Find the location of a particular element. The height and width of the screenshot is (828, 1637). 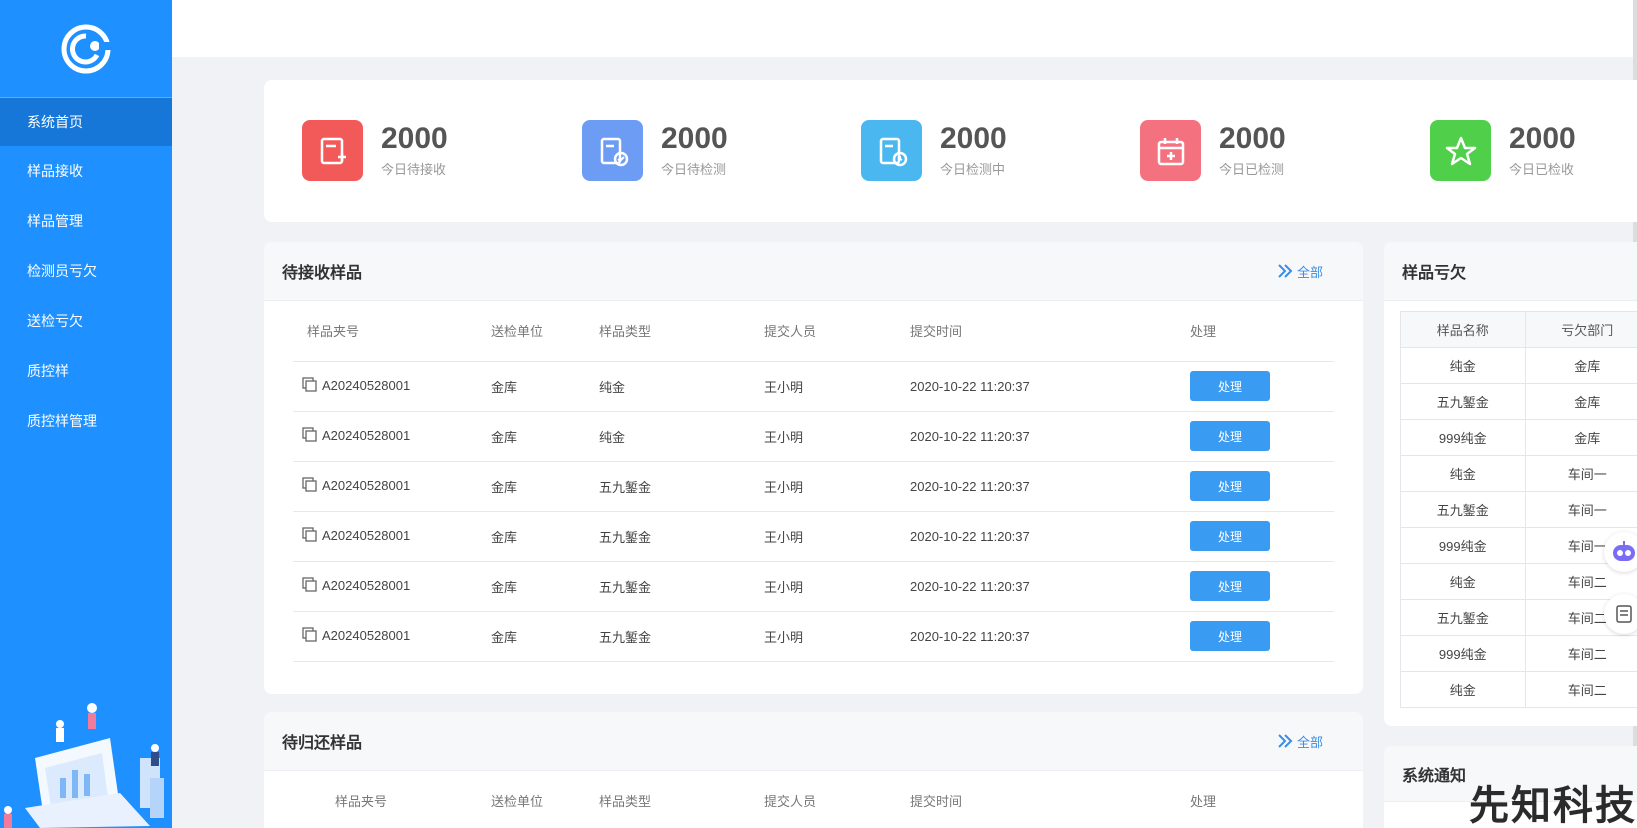

shortage-title: 样品亏欠 is located at coordinates (1434, 273).